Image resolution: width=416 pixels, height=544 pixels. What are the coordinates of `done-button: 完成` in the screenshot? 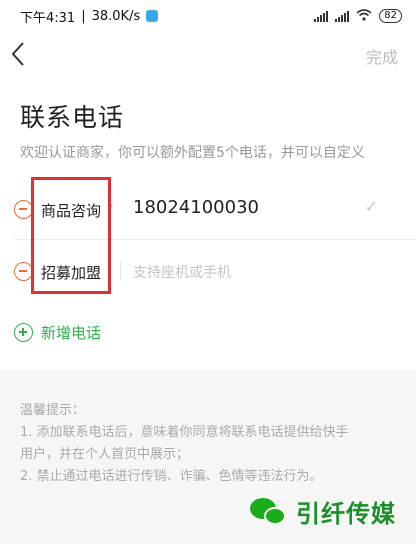 It's located at (382, 56).